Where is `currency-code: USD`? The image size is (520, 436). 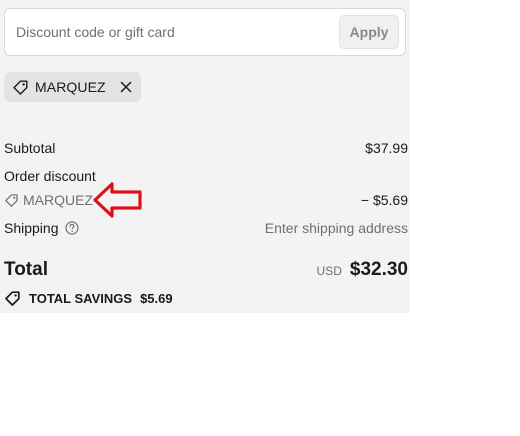 currency-code: USD is located at coordinates (329, 271).